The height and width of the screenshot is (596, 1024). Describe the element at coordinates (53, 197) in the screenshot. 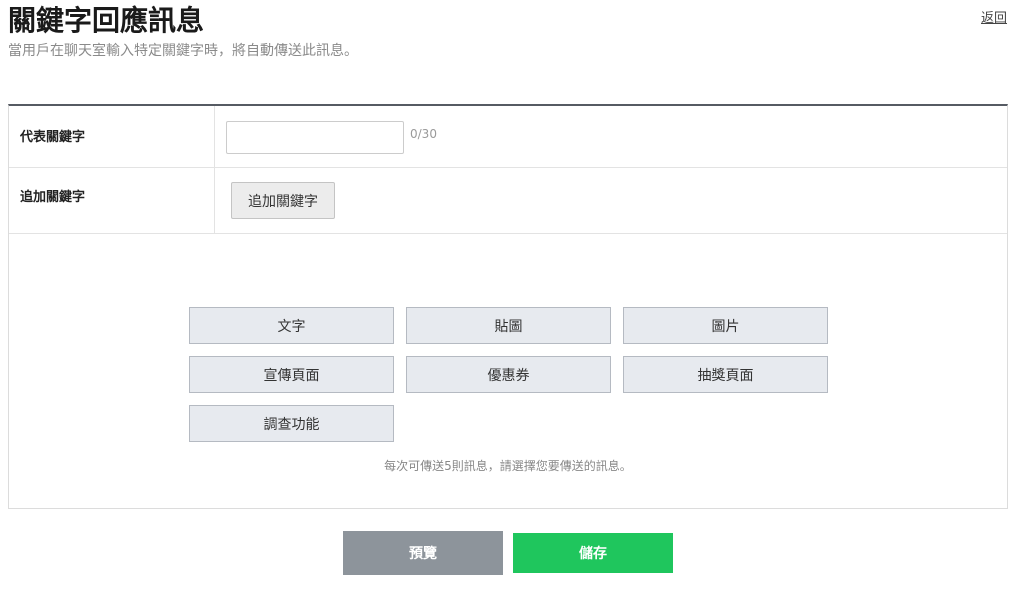

I see `extra-keyword-label: 追加關鍵字` at that location.